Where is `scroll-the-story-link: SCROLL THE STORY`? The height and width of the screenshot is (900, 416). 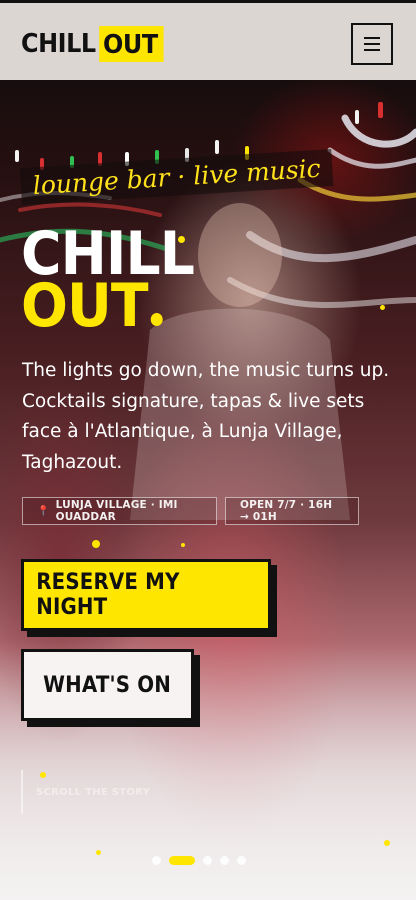 scroll-the-story-link: SCROLL THE STORY is located at coordinates (93, 792).